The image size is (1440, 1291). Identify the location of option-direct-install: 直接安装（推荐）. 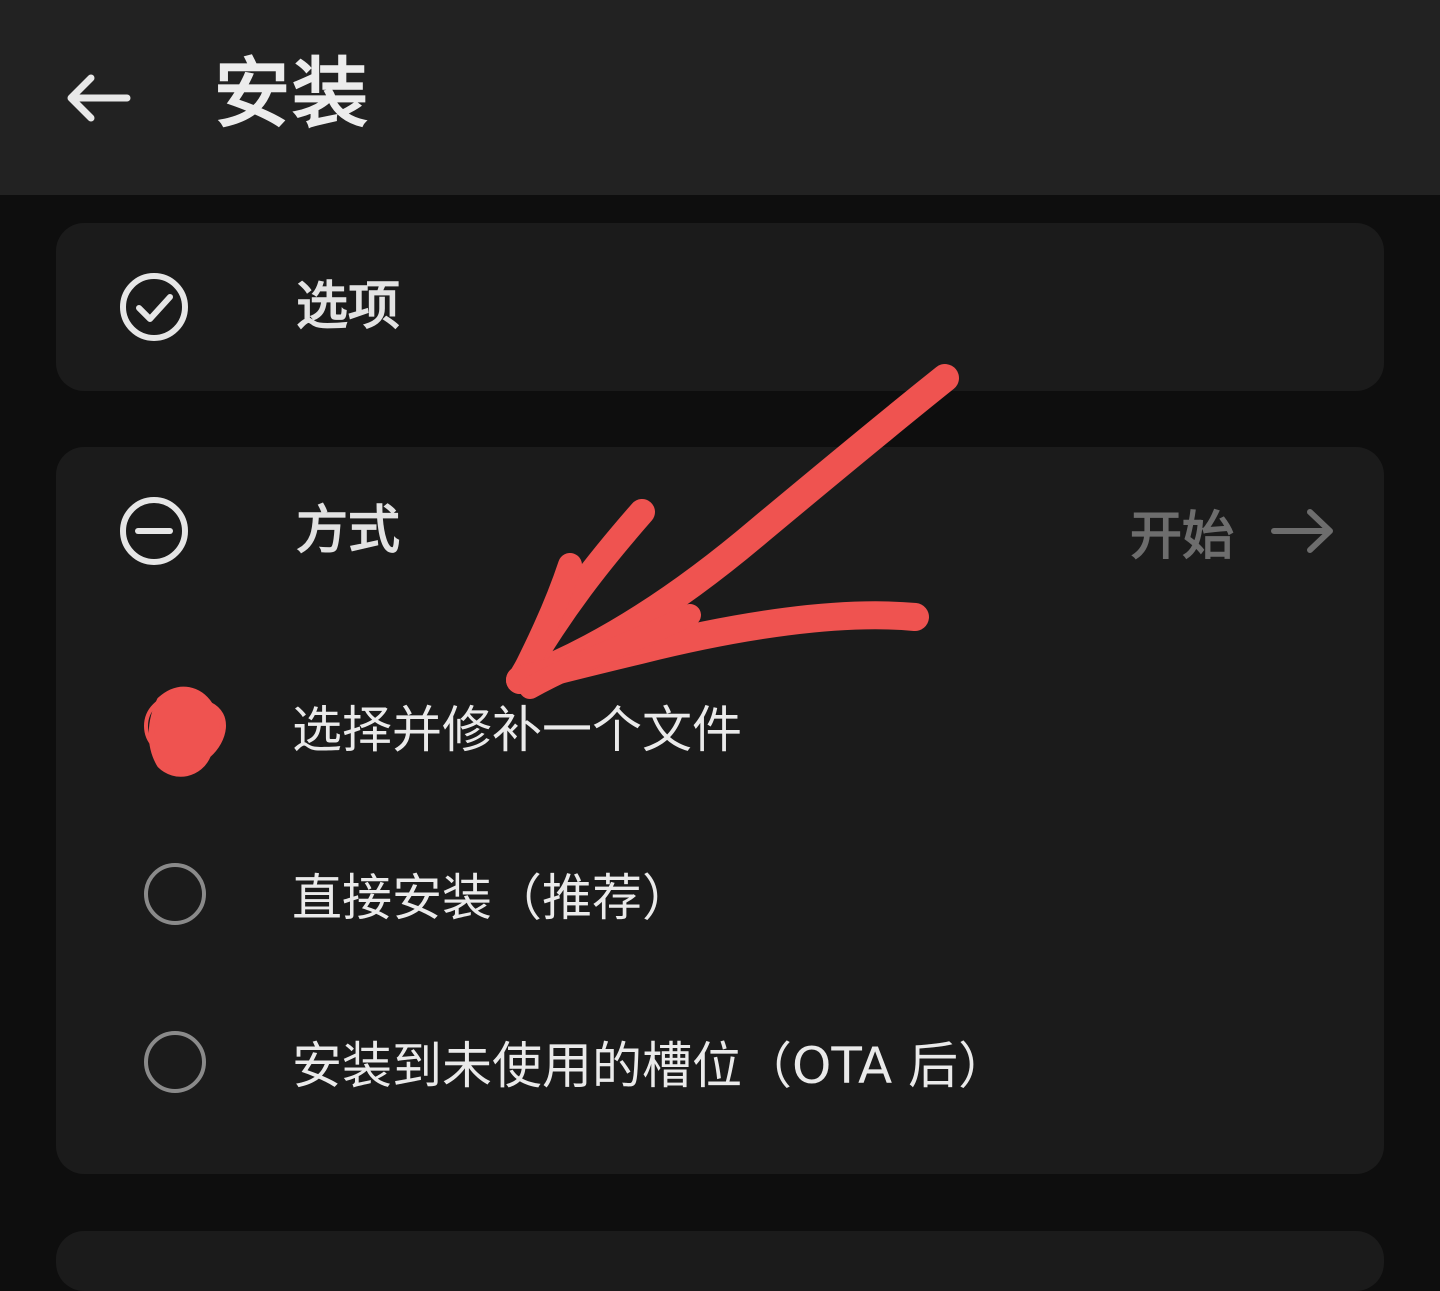
(734, 894).